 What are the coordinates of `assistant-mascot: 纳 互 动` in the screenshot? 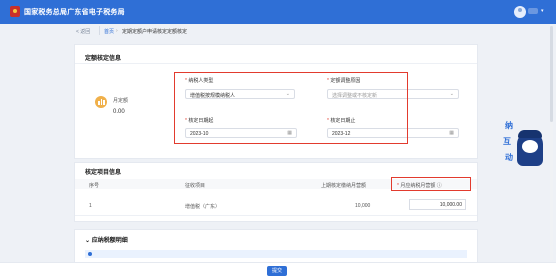 It's located at (526, 144).